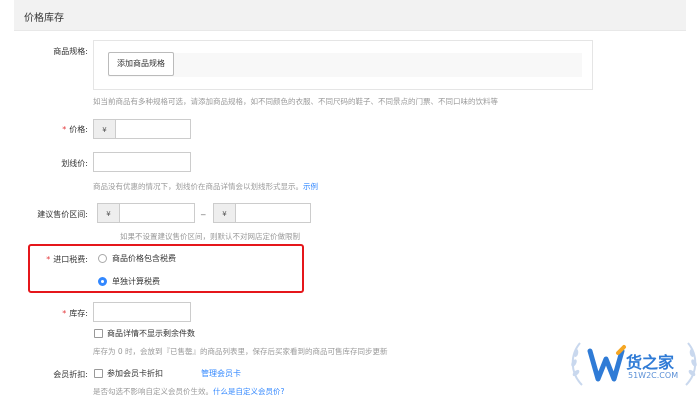  Describe the element at coordinates (273, 213) in the screenshot. I see `suggested-max-input` at that location.